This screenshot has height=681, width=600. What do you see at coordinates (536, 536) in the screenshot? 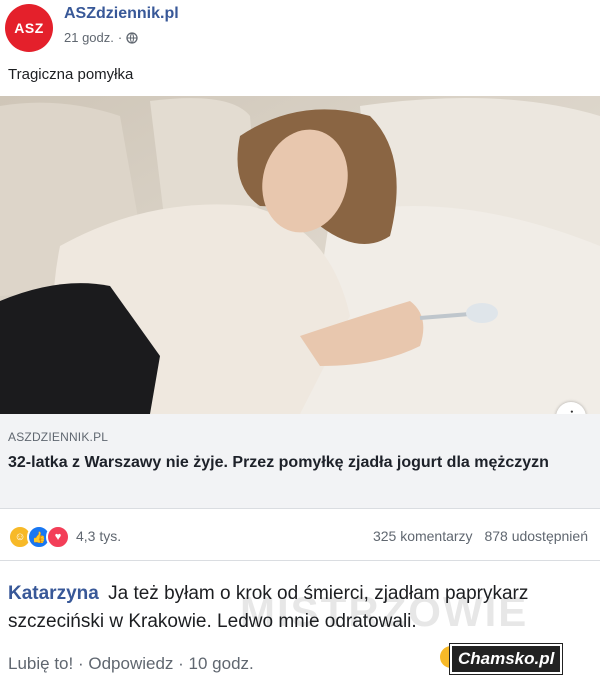
I see `shares-count: 878 udostępnień` at bounding box center [536, 536].